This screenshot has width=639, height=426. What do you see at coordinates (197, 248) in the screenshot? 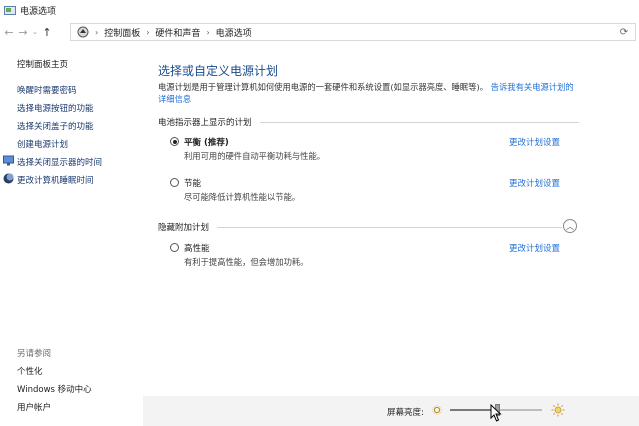
I see `plan-name-high-performance: 高性能` at bounding box center [197, 248].